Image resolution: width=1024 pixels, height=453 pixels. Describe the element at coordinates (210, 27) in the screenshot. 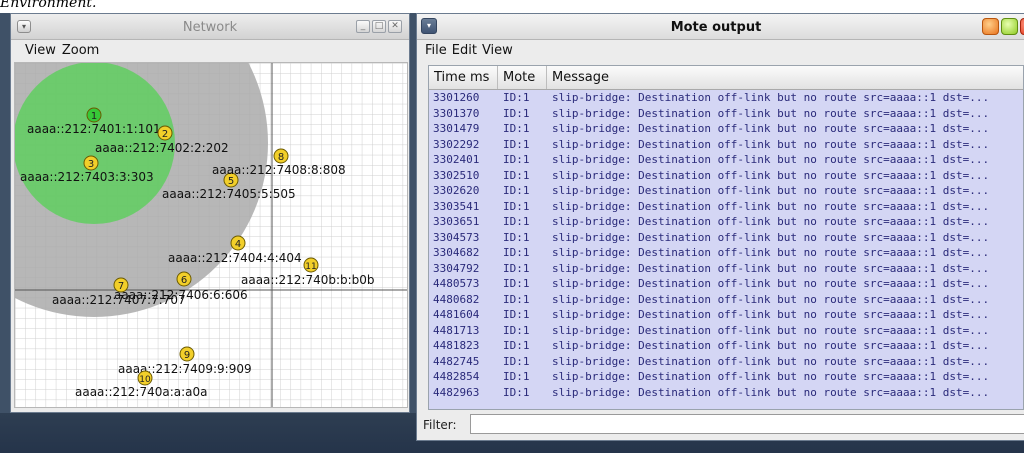

I see `network-titlebar: ▾ Network _ □ ✕` at that location.